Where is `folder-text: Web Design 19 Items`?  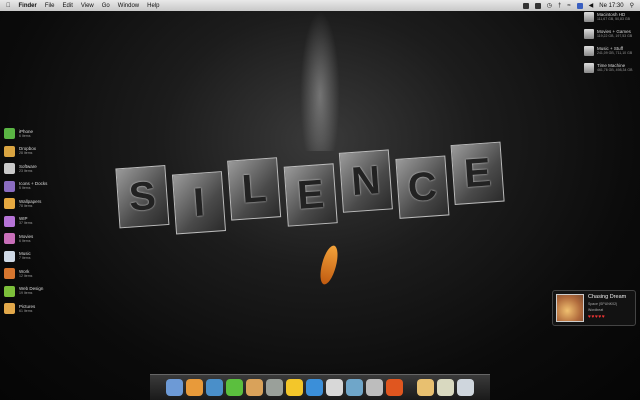 folder-text: Web Design 19 Items is located at coordinates (31, 291).